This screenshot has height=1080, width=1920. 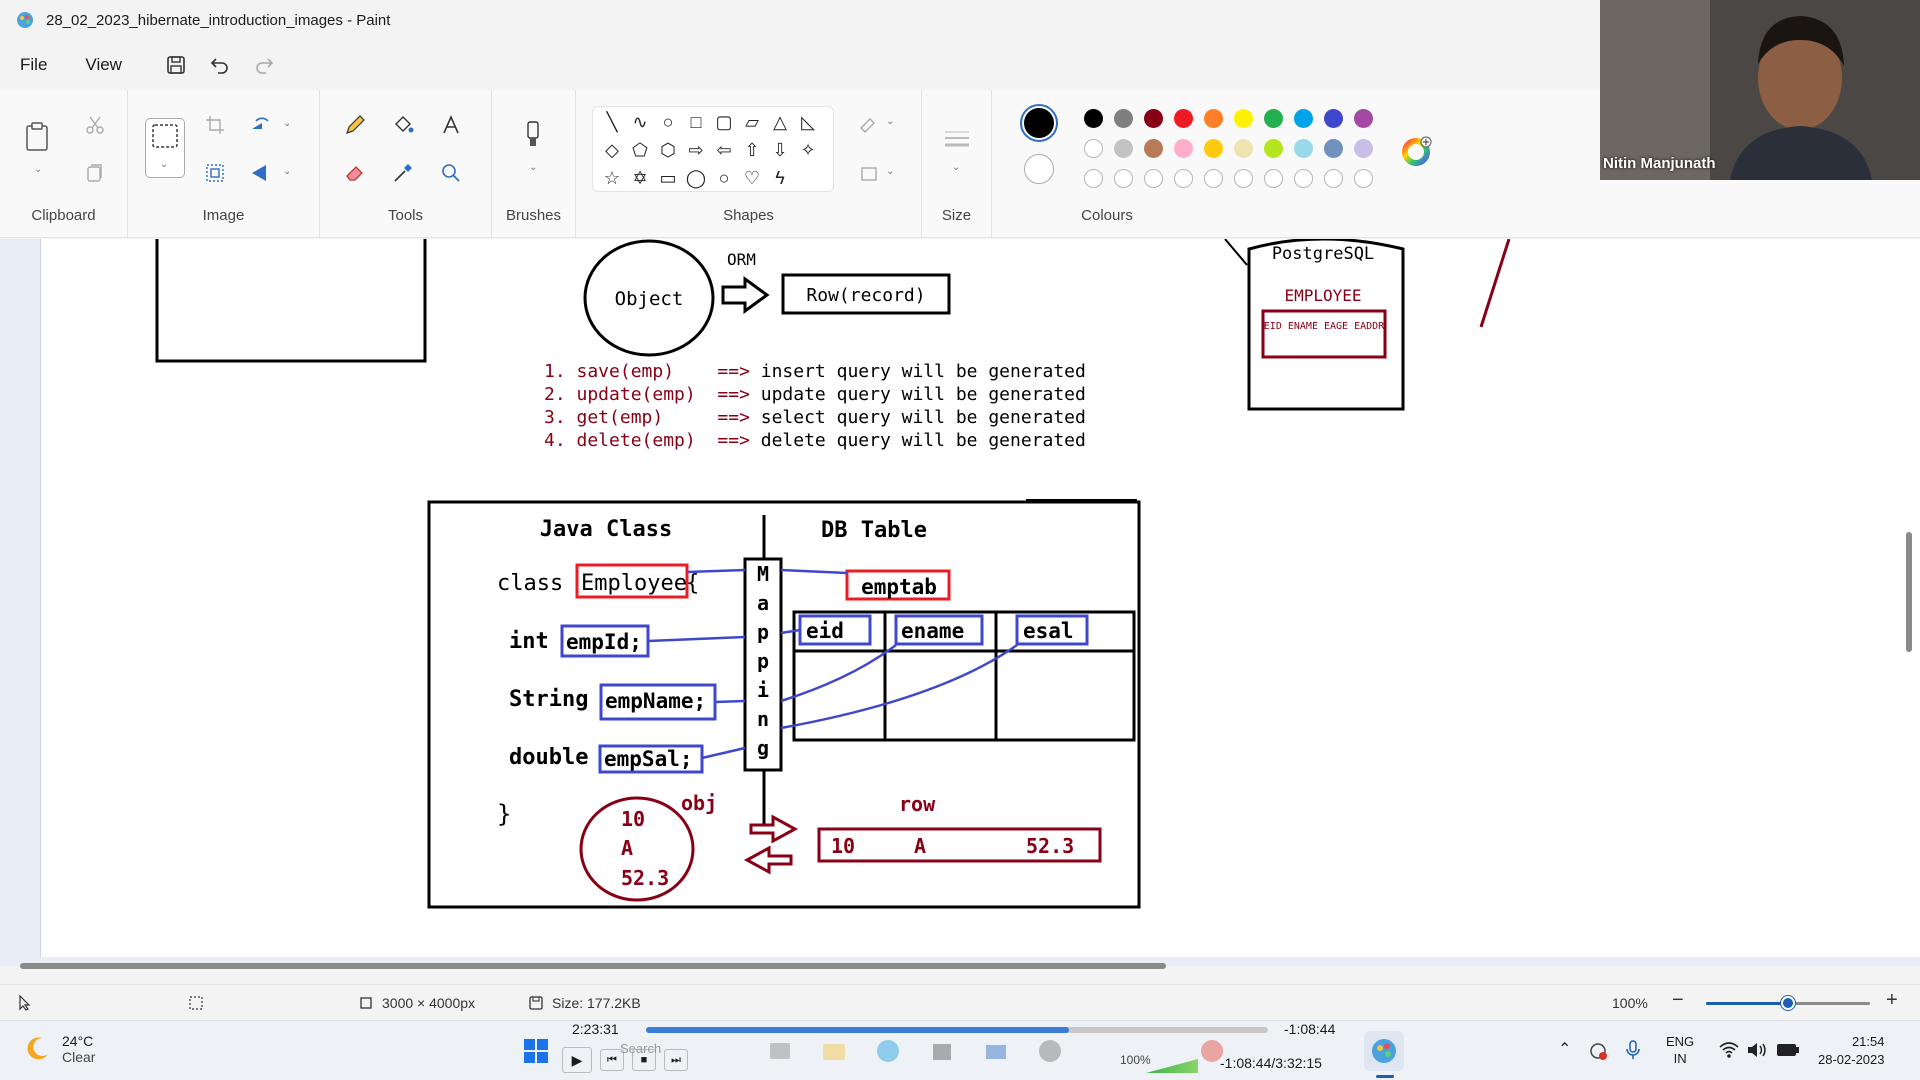 I want to click on pencil-tool, so click(x=355, y=125).